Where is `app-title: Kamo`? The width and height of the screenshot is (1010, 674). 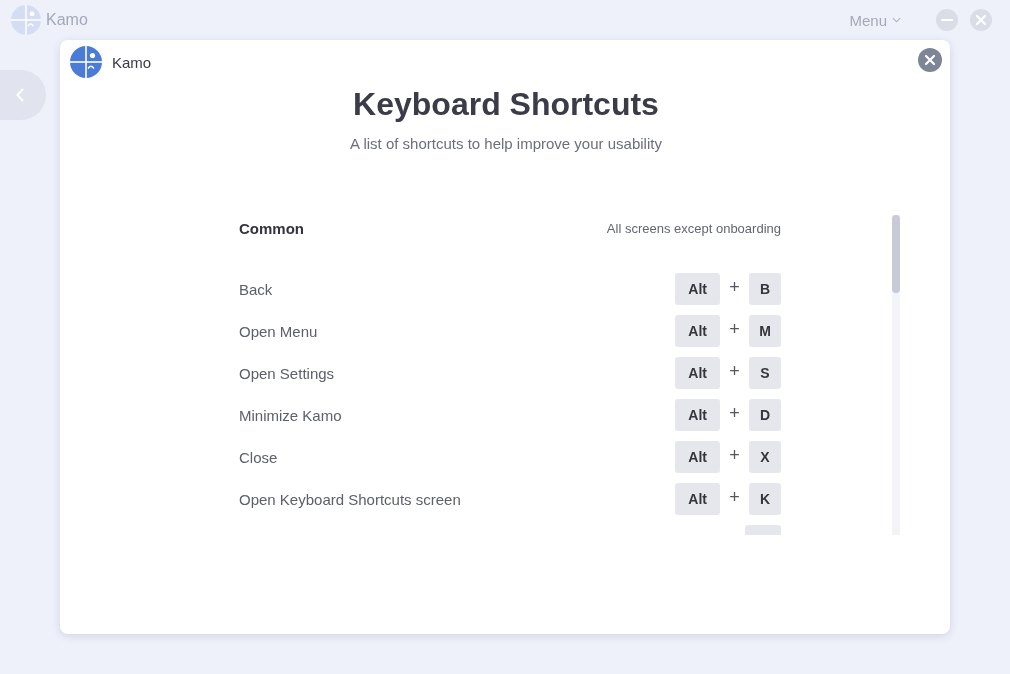
app-title: Kamo is located at coordinates (67, 20).